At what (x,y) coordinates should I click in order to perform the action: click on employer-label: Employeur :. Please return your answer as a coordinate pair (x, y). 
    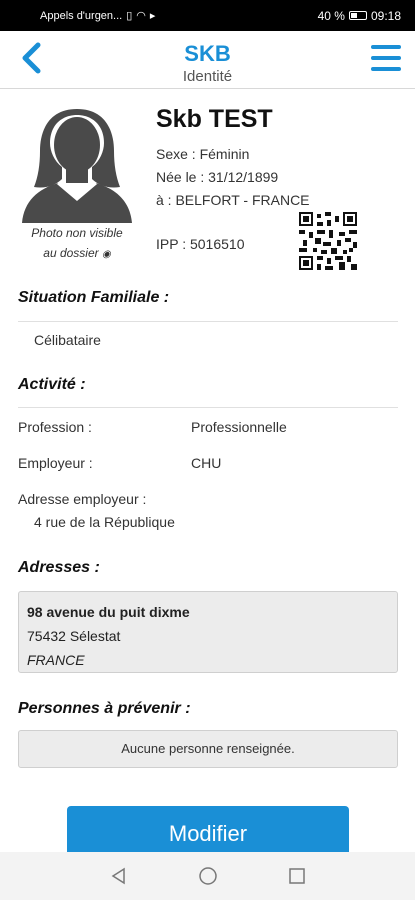
    Looking at the image, I should click on (55, 463).